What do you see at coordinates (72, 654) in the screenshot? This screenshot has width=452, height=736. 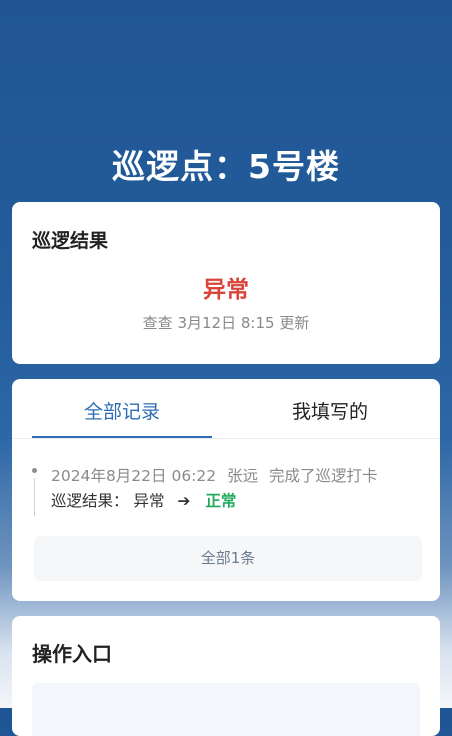 I see `operations-title: 操作入口` at bounding box center [72, 654].